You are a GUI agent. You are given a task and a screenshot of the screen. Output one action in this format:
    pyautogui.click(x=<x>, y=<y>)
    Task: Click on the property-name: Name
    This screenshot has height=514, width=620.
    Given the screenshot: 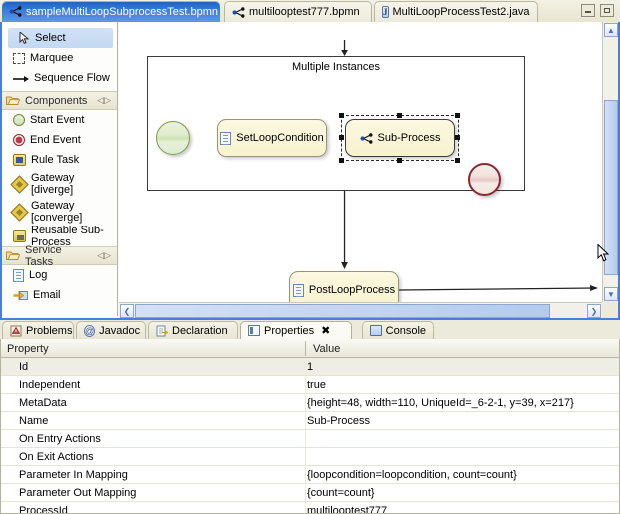 What is the action you would take?
    pyautogui.click(x=34, y=420)
    